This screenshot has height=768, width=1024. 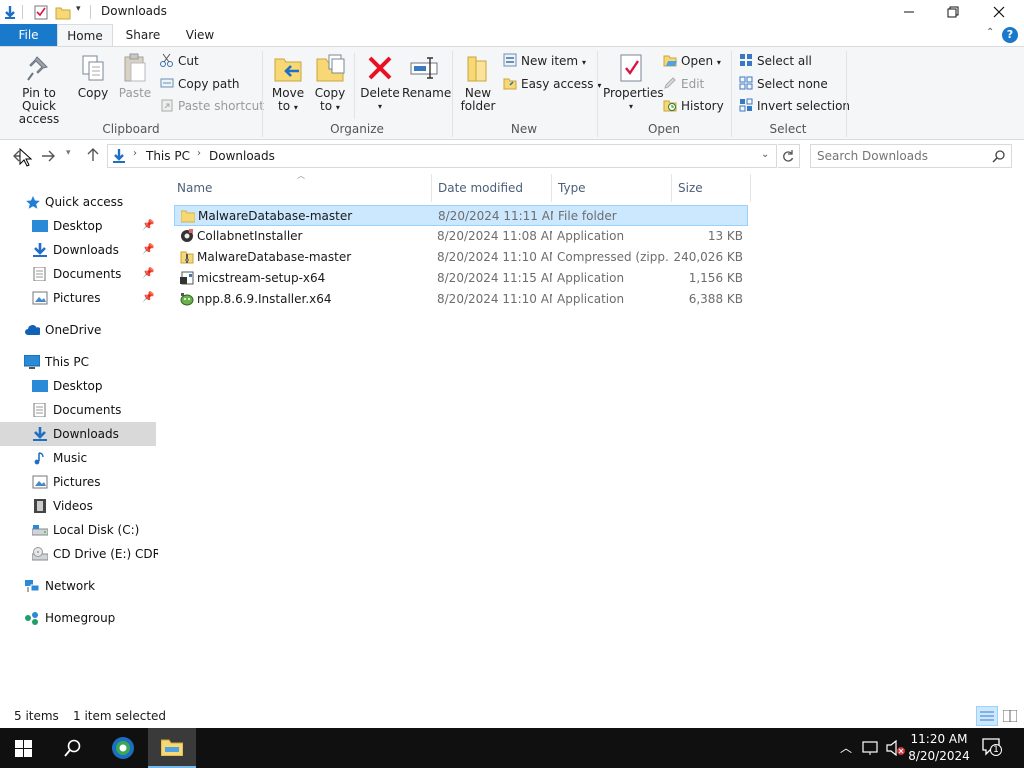 I want to click on minimize-ribbon-chevron-icon: ⌃, so click(x=990, y=32).